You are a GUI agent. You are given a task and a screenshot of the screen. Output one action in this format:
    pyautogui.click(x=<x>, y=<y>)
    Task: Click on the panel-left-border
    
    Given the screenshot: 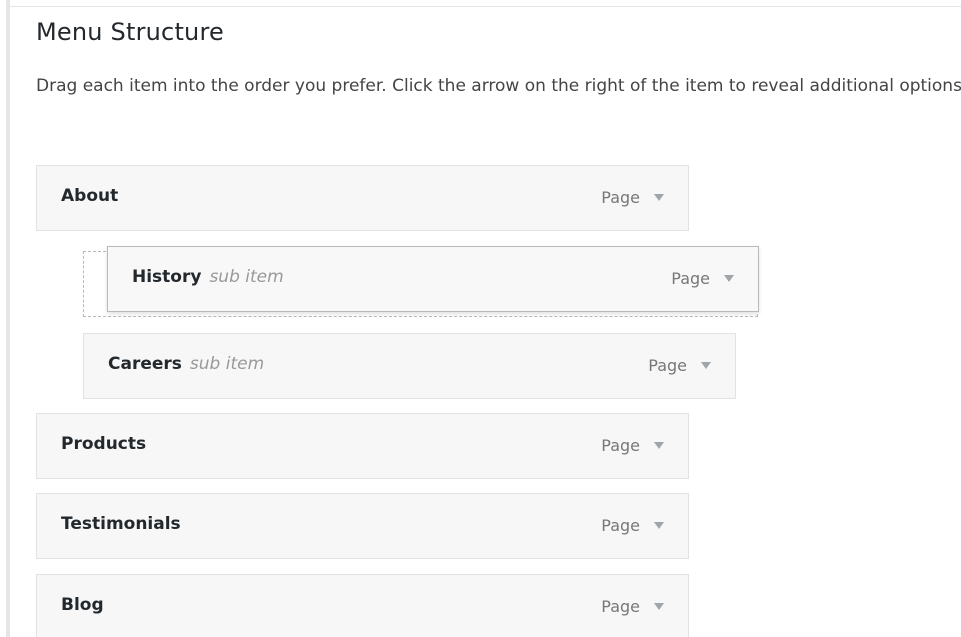 What is the action you would take?
    pyautogui.click(x=8, y=318)
    